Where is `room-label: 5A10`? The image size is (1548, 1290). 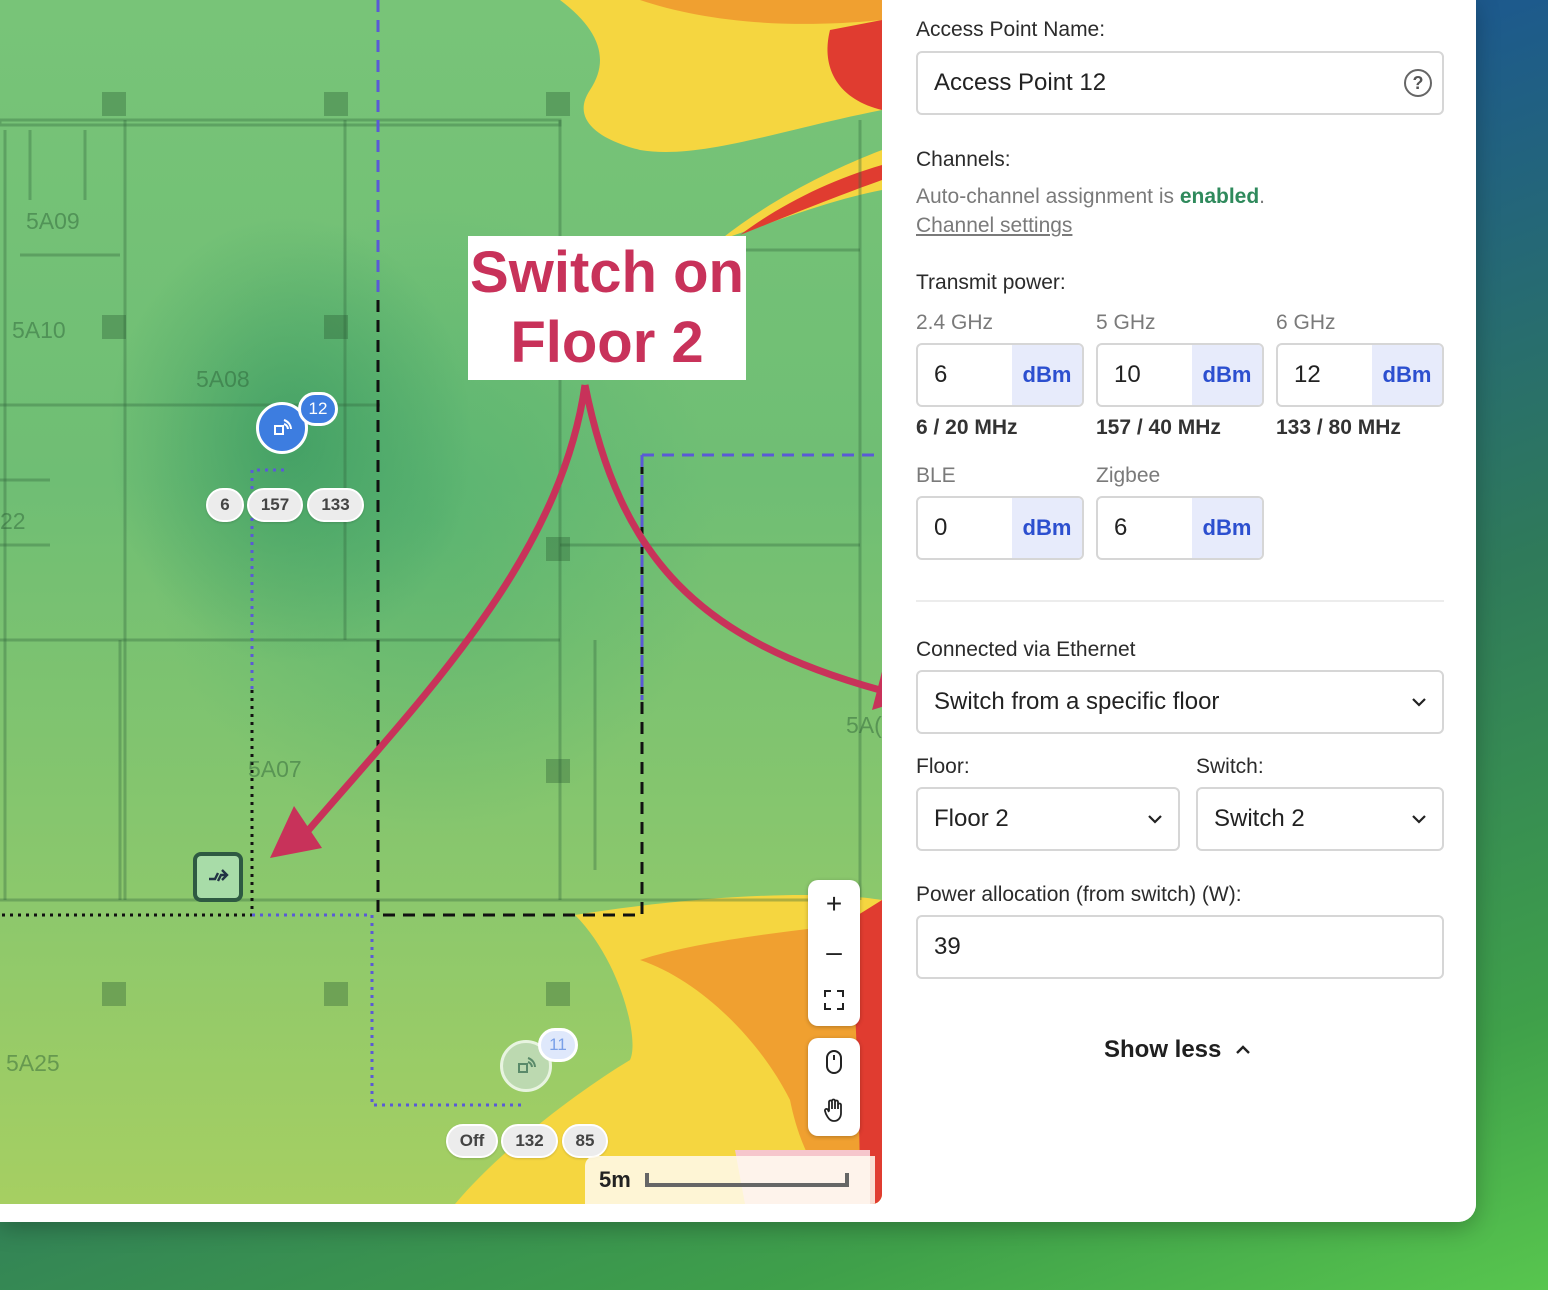 room-label: 5A10 is located at coordinates (39, 330).